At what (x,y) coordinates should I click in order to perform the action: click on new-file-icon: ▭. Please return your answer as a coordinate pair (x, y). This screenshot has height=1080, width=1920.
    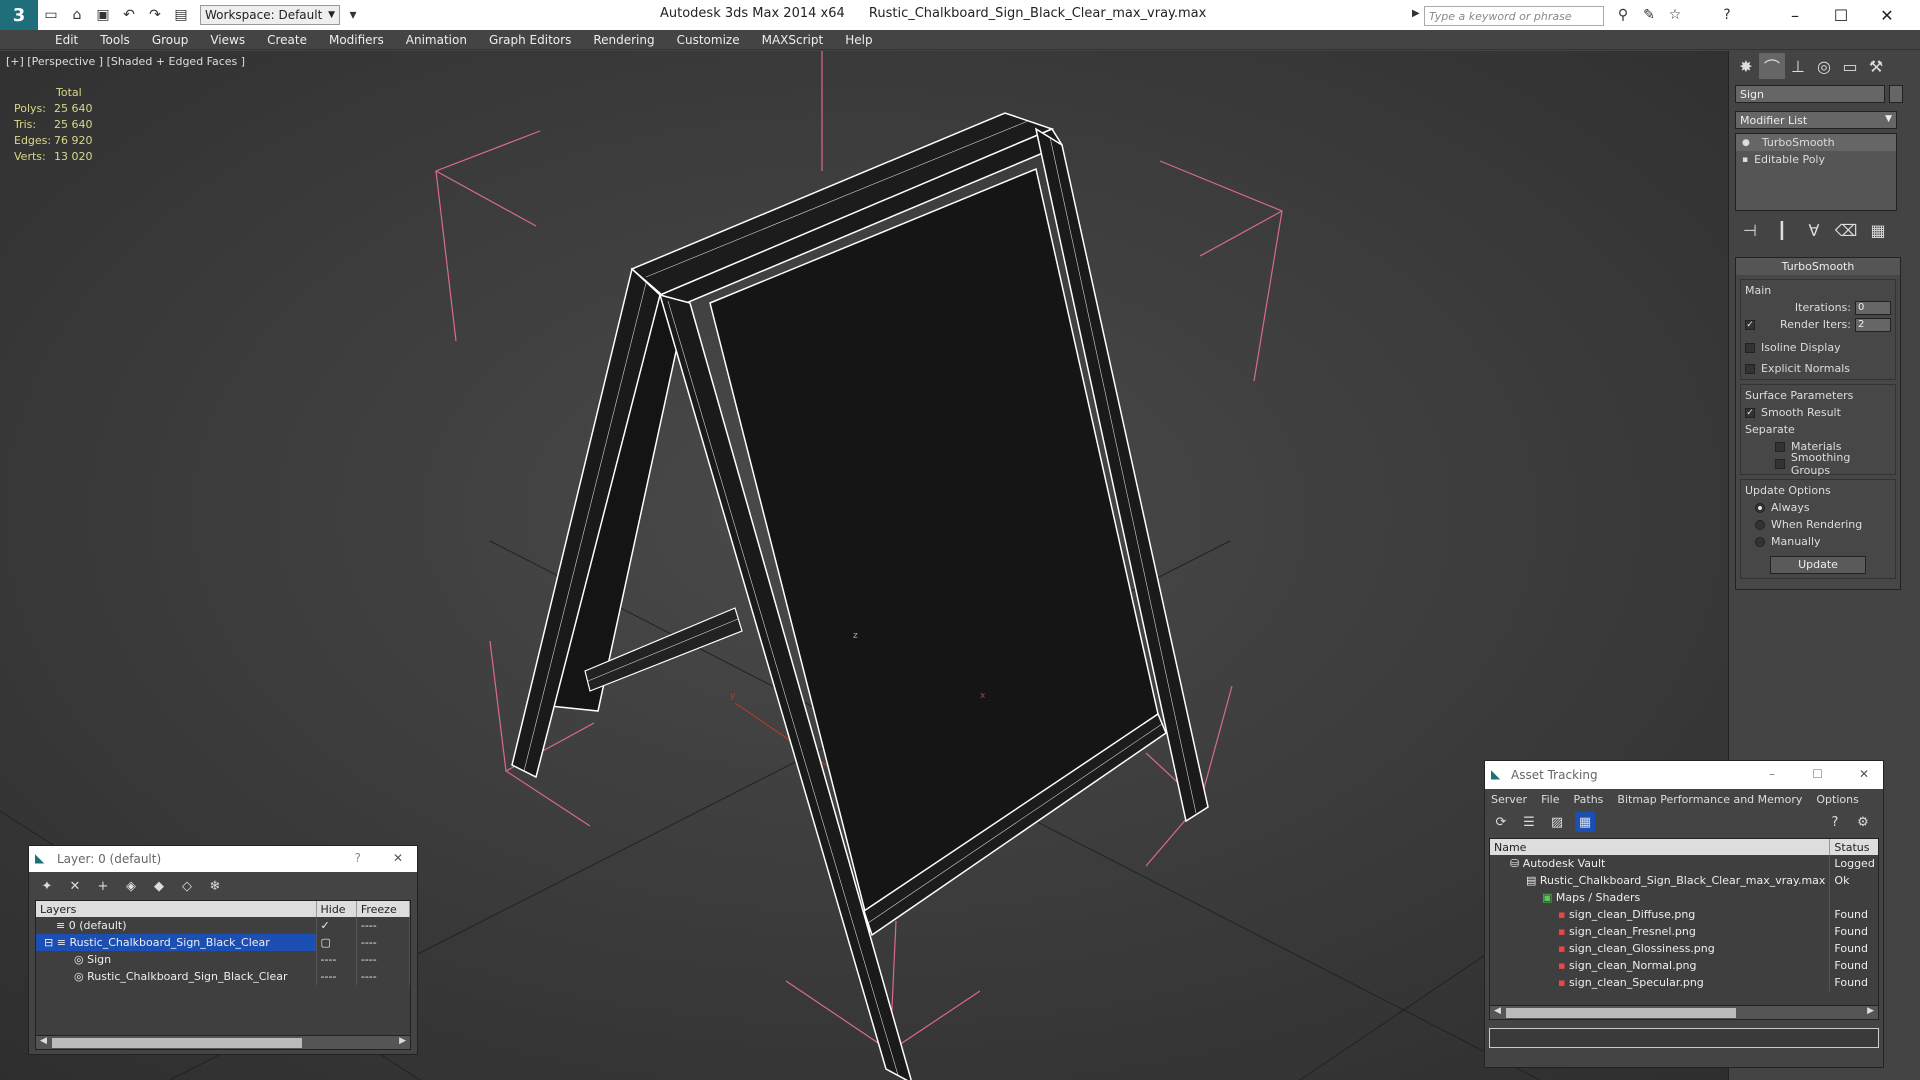
    Looking at the image, I should click on (51, 15).